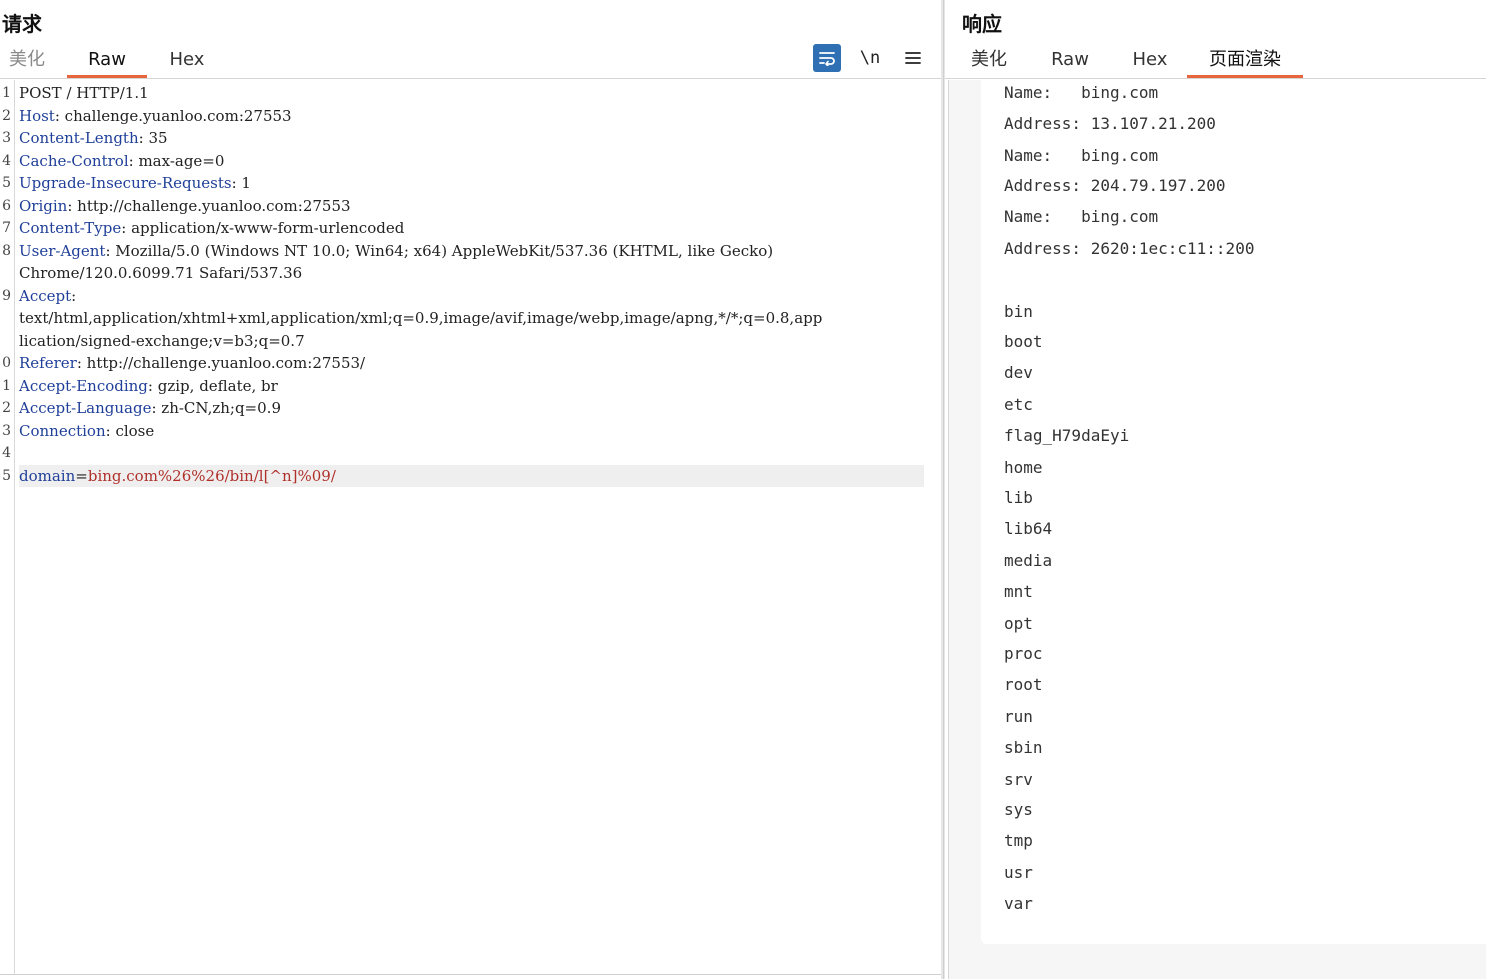 The width and height of the screenshot is (1486, 979). What do you see at coordinates (463, 161) in the screenshot?
I see `code-line: 4 Cache-Control: max-age=0` at bounding box center [463, 161].